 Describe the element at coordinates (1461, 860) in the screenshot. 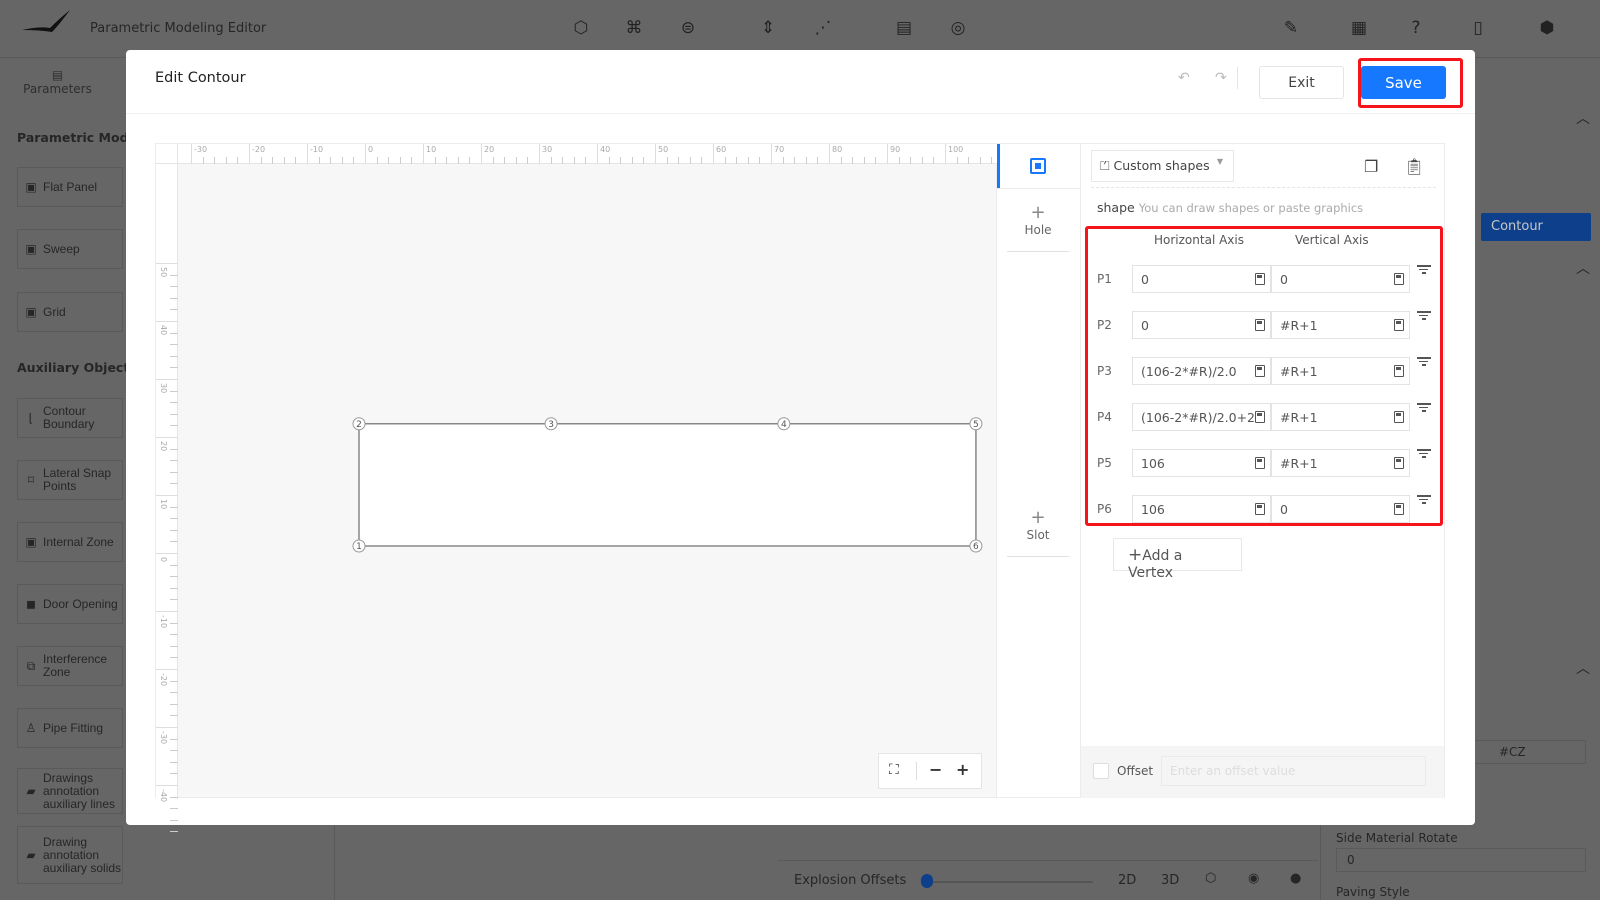

I see `side-material-rotate-field: 0` at that location.